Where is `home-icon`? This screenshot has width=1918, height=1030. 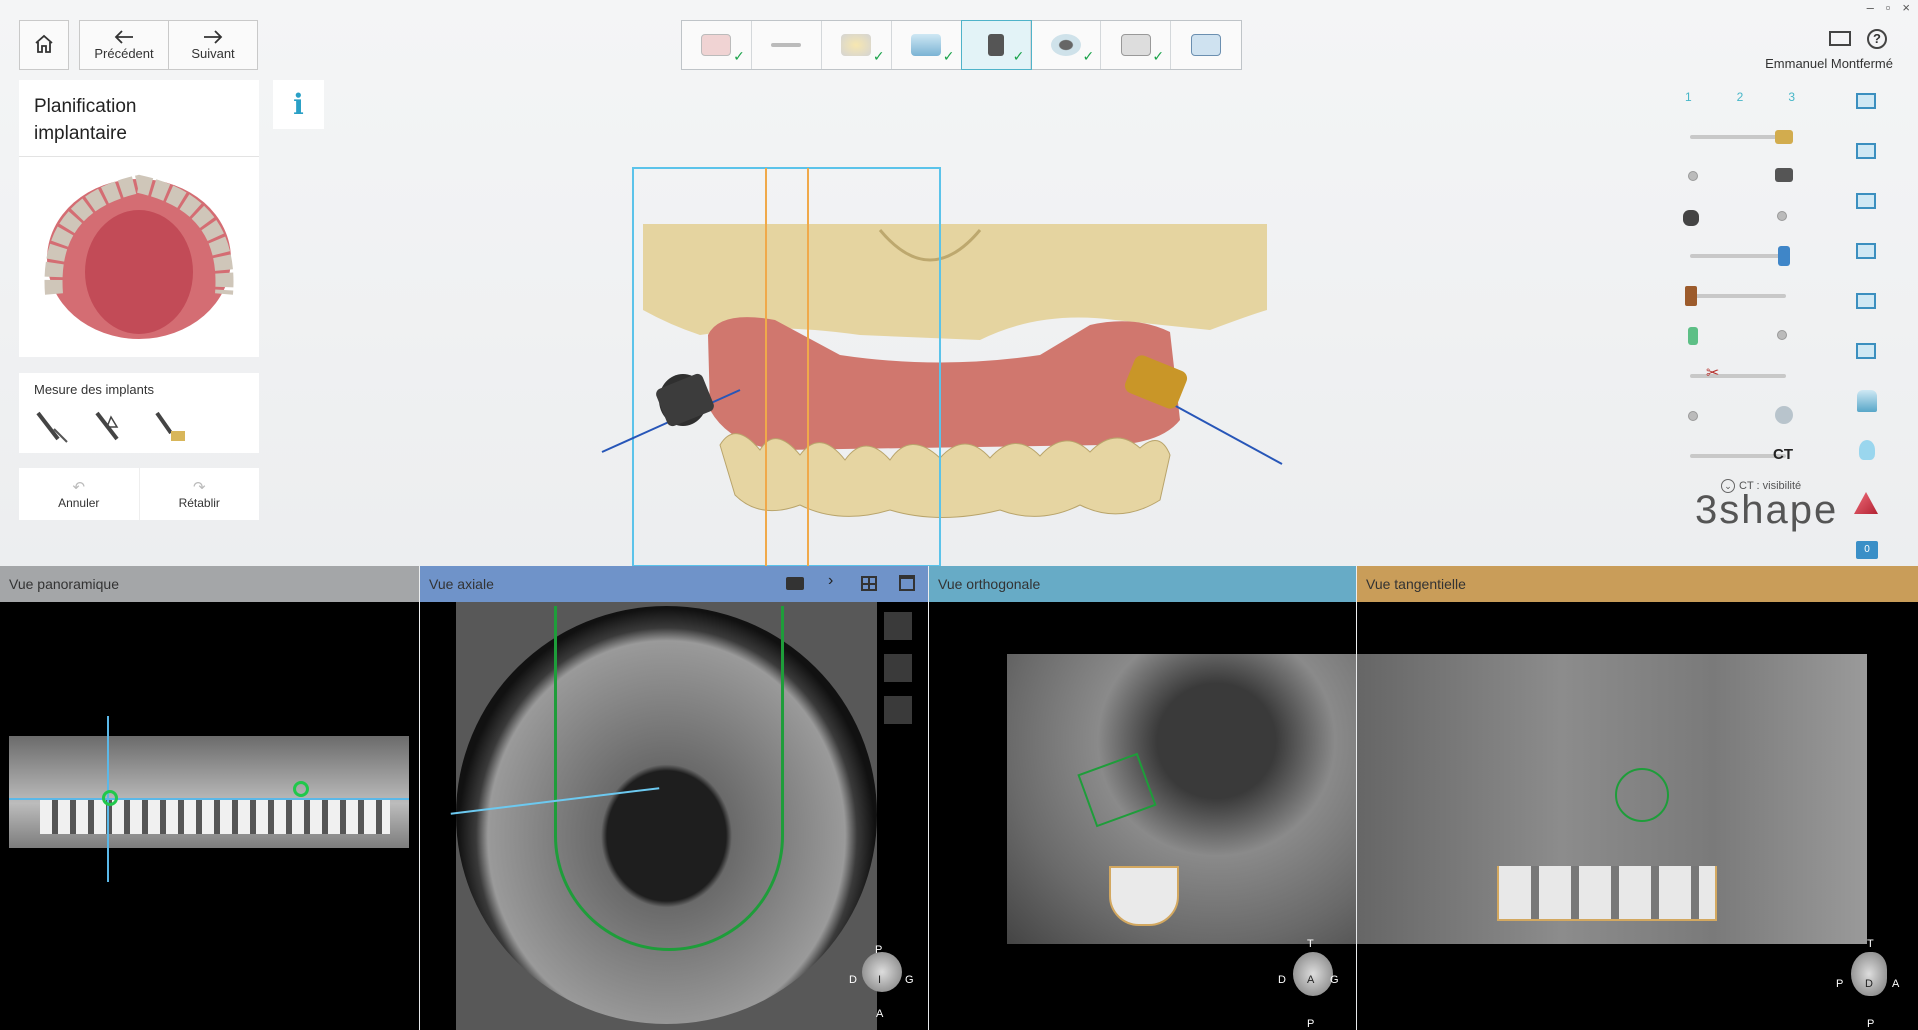 home-icon is located at coordinates (44, 43).